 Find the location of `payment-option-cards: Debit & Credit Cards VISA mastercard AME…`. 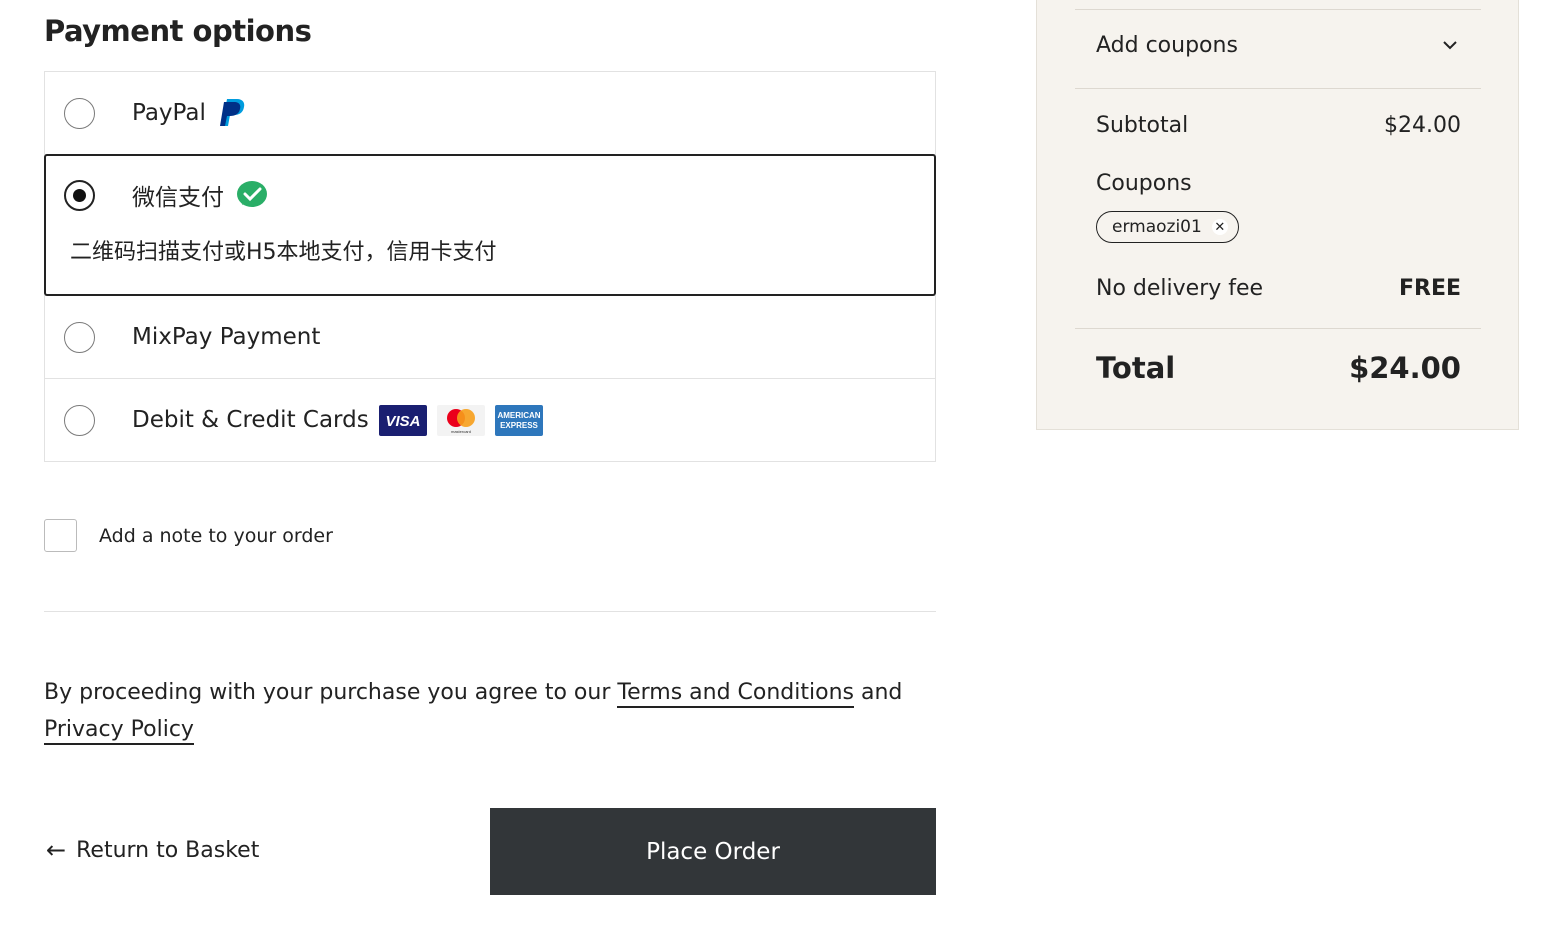

payment-option-cards: Debit & Credit Cards VISA mastercard AME… is located at coordinates (490, 420).